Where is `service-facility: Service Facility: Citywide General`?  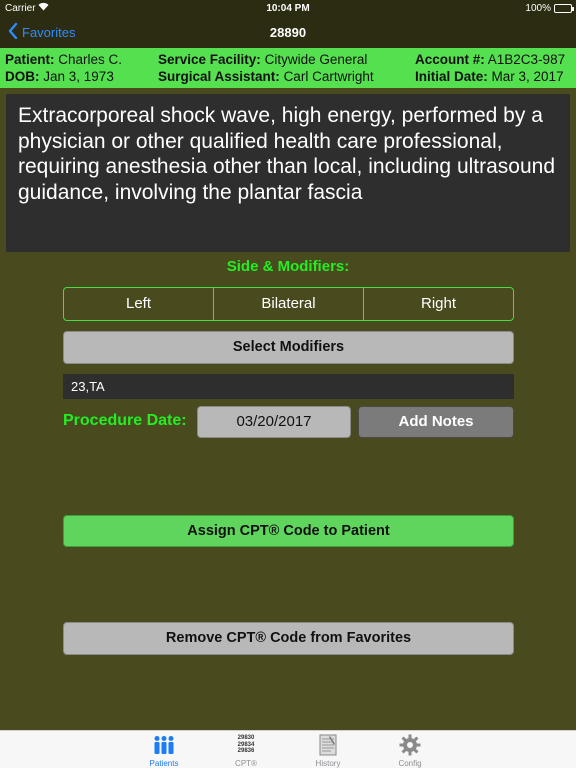
service-facility: Service Facility: Citywide General is located at coordinates (263, 59).